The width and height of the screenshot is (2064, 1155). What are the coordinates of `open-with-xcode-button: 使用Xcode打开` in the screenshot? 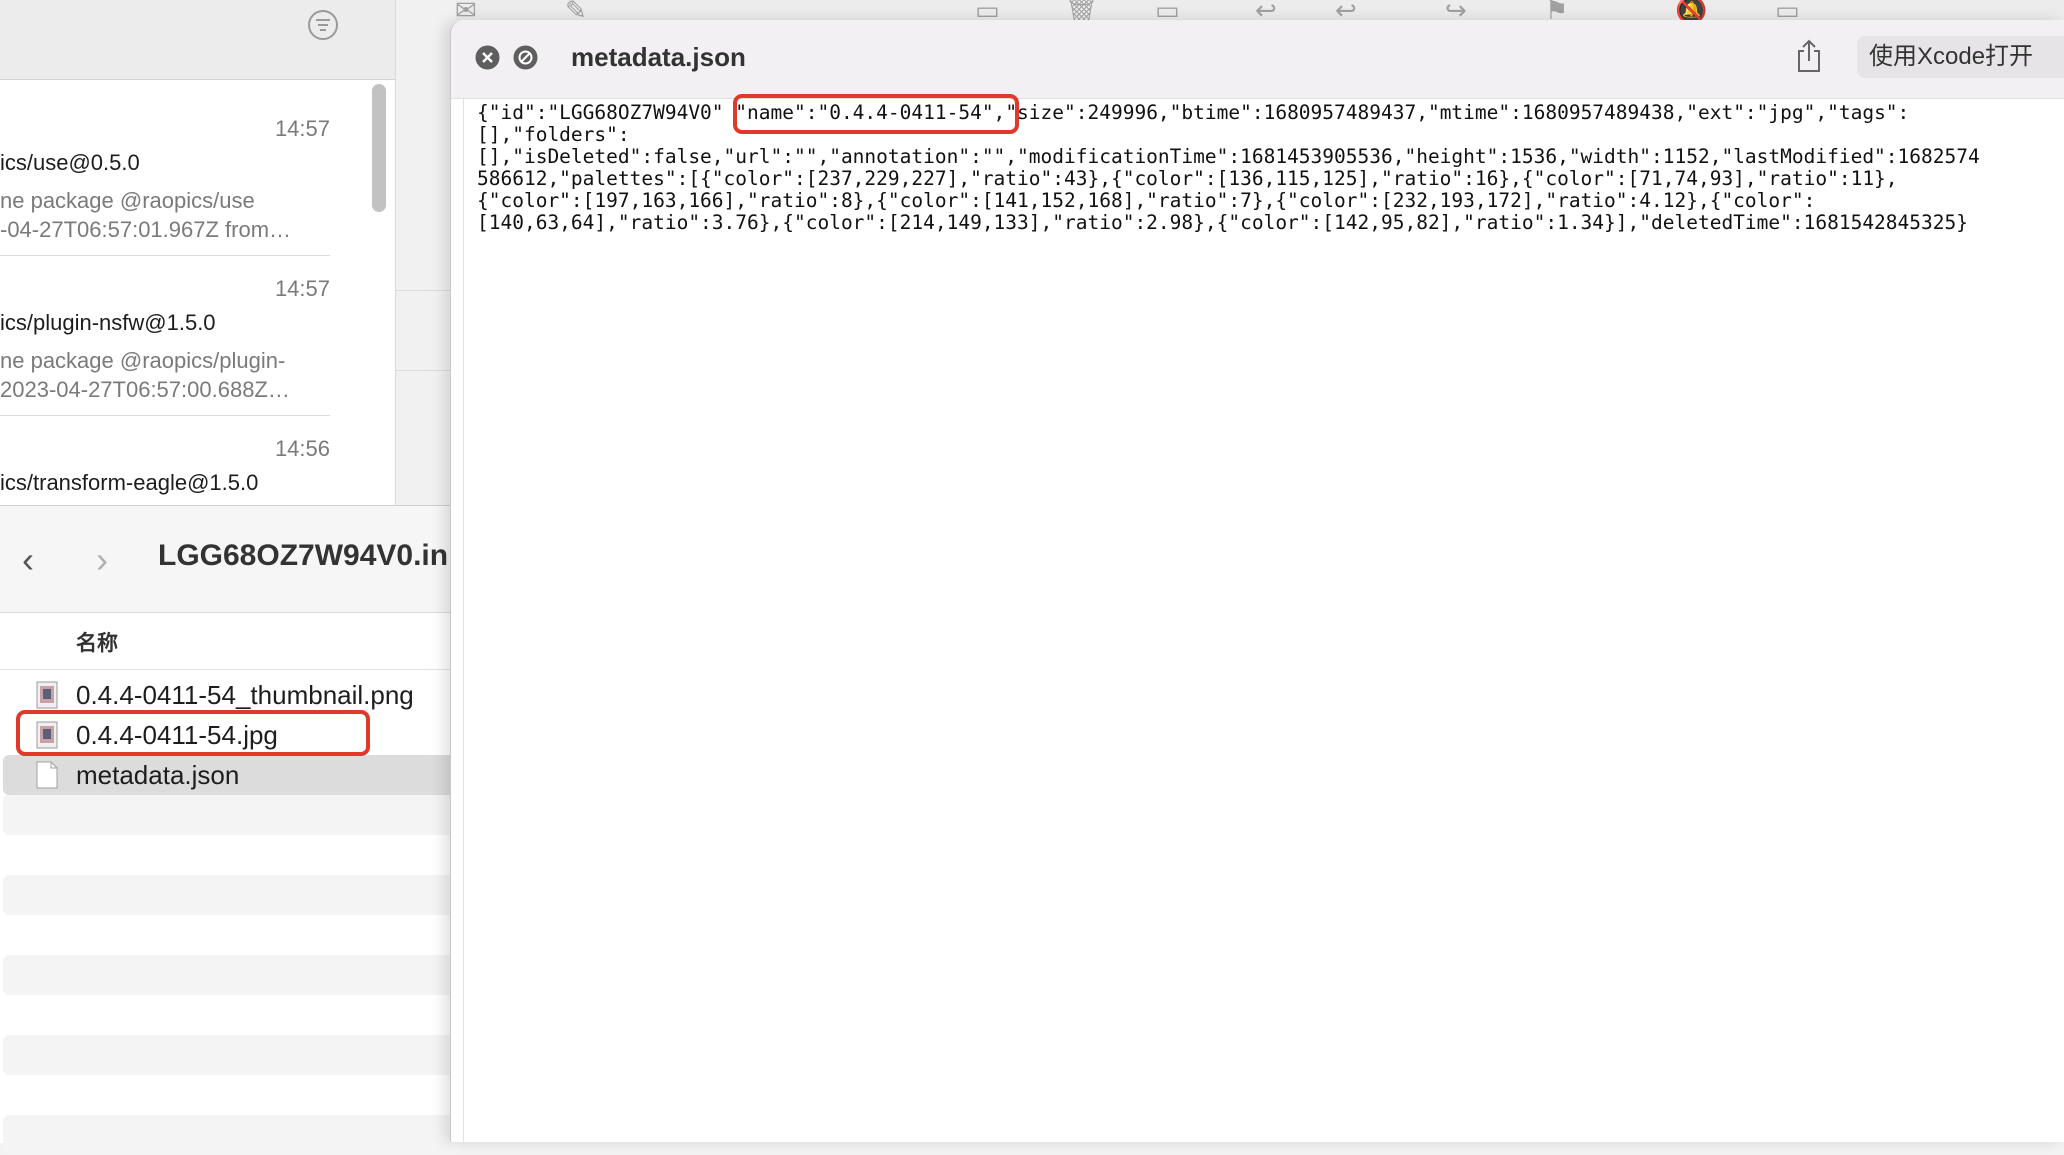 It's located at (1960, 57).